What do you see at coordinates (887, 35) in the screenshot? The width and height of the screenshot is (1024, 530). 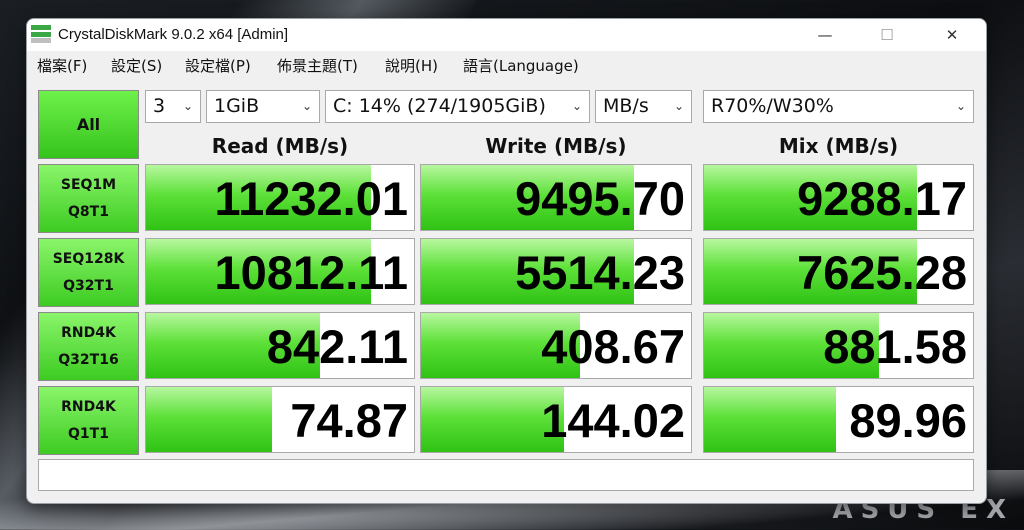 I see `maximize-button: ☐` at bounding box center [887, 35].